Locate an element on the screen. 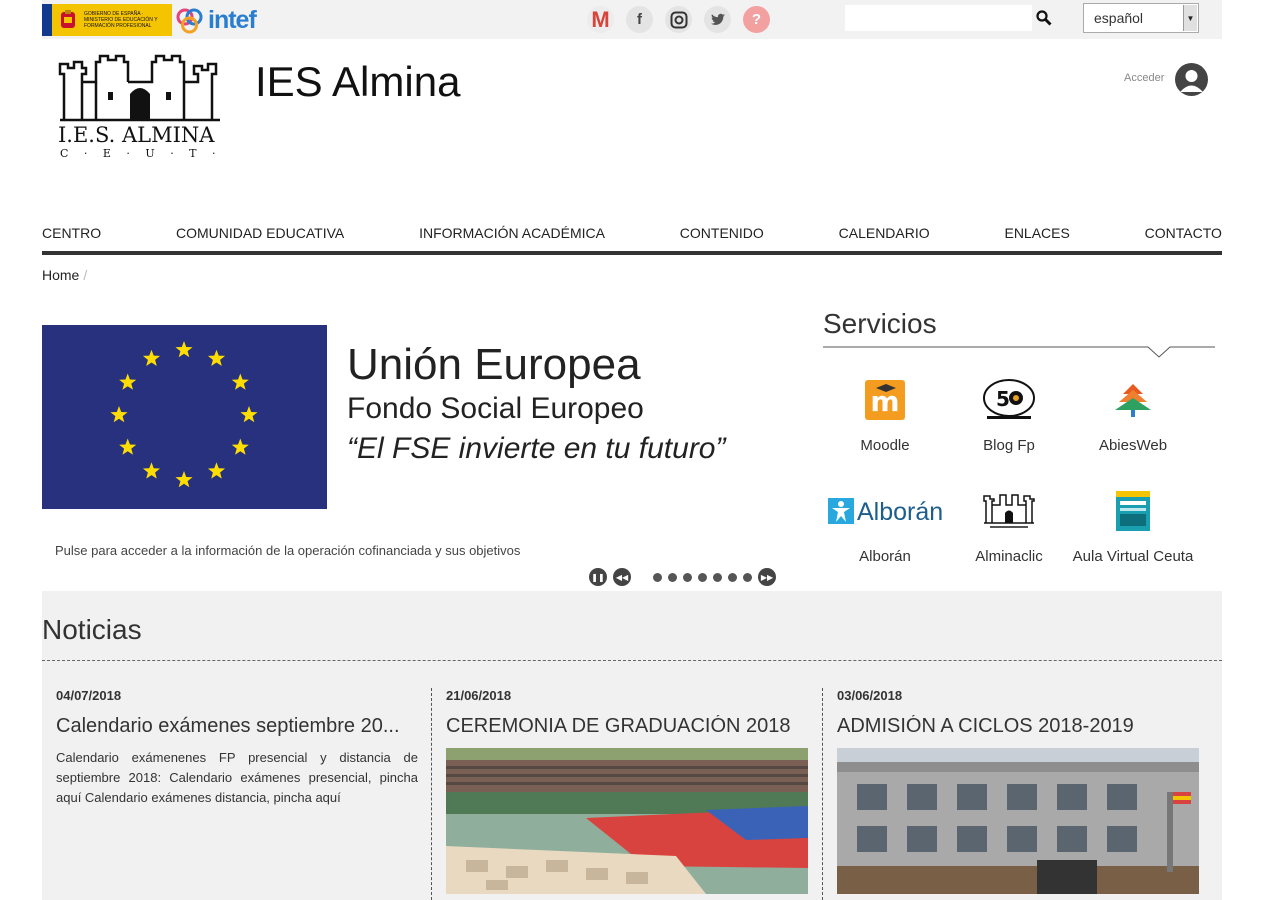 The width and height of the screenshot is (1280, 900). news-date: 03/06/2018 is located at coordinates (870, 695).